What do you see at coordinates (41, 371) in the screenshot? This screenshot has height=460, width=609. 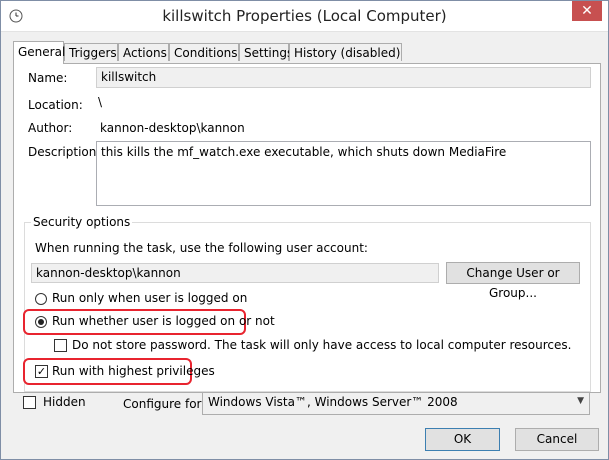 I see `checkmark-icon: ✓` at bounding box center [41, 371].